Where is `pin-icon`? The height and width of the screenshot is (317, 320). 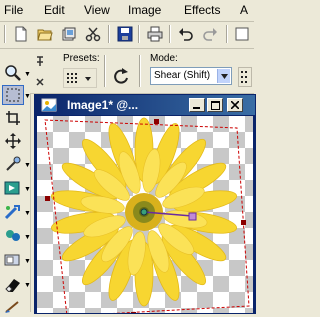
pin-icon is located at coordinates (40, 62).